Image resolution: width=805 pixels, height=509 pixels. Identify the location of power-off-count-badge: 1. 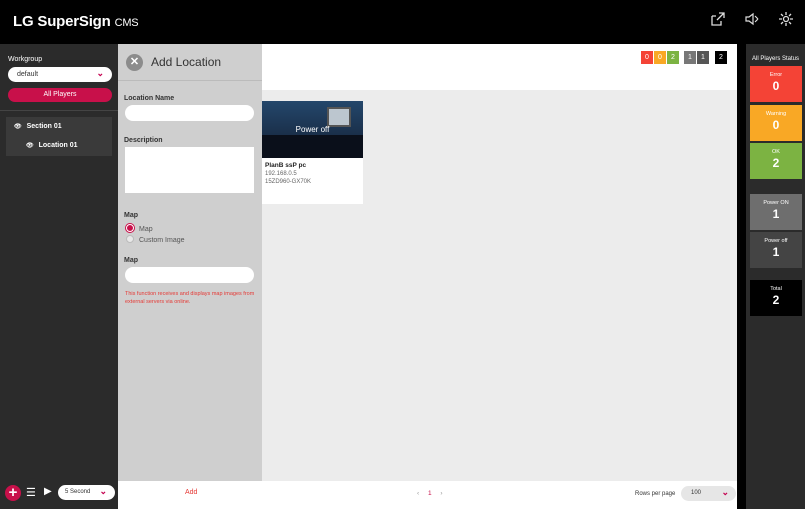
(703, 57).